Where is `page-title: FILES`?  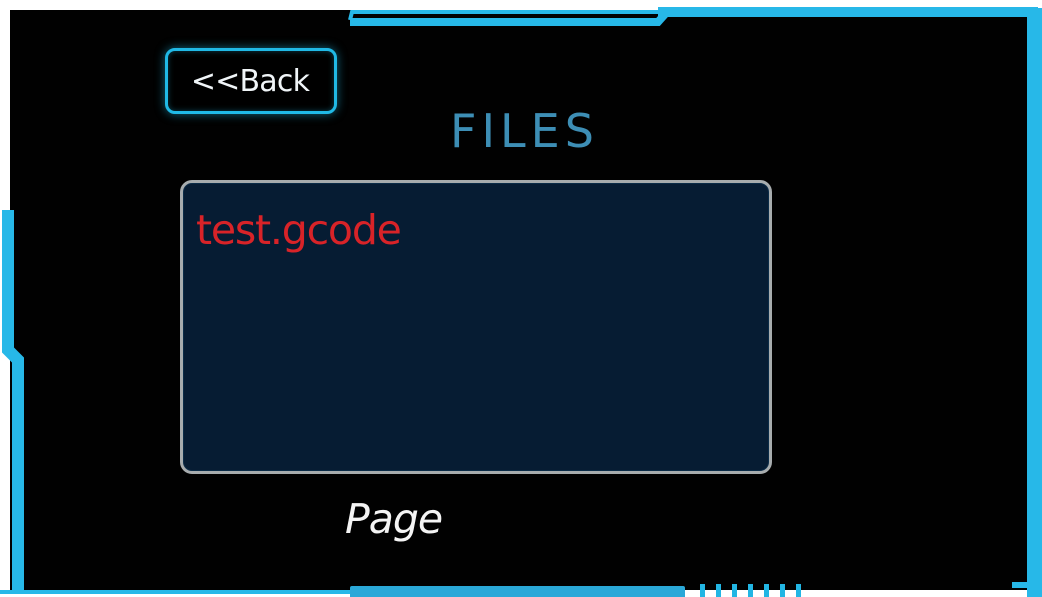 page-title: FILES is located at coordinates (524, 131).